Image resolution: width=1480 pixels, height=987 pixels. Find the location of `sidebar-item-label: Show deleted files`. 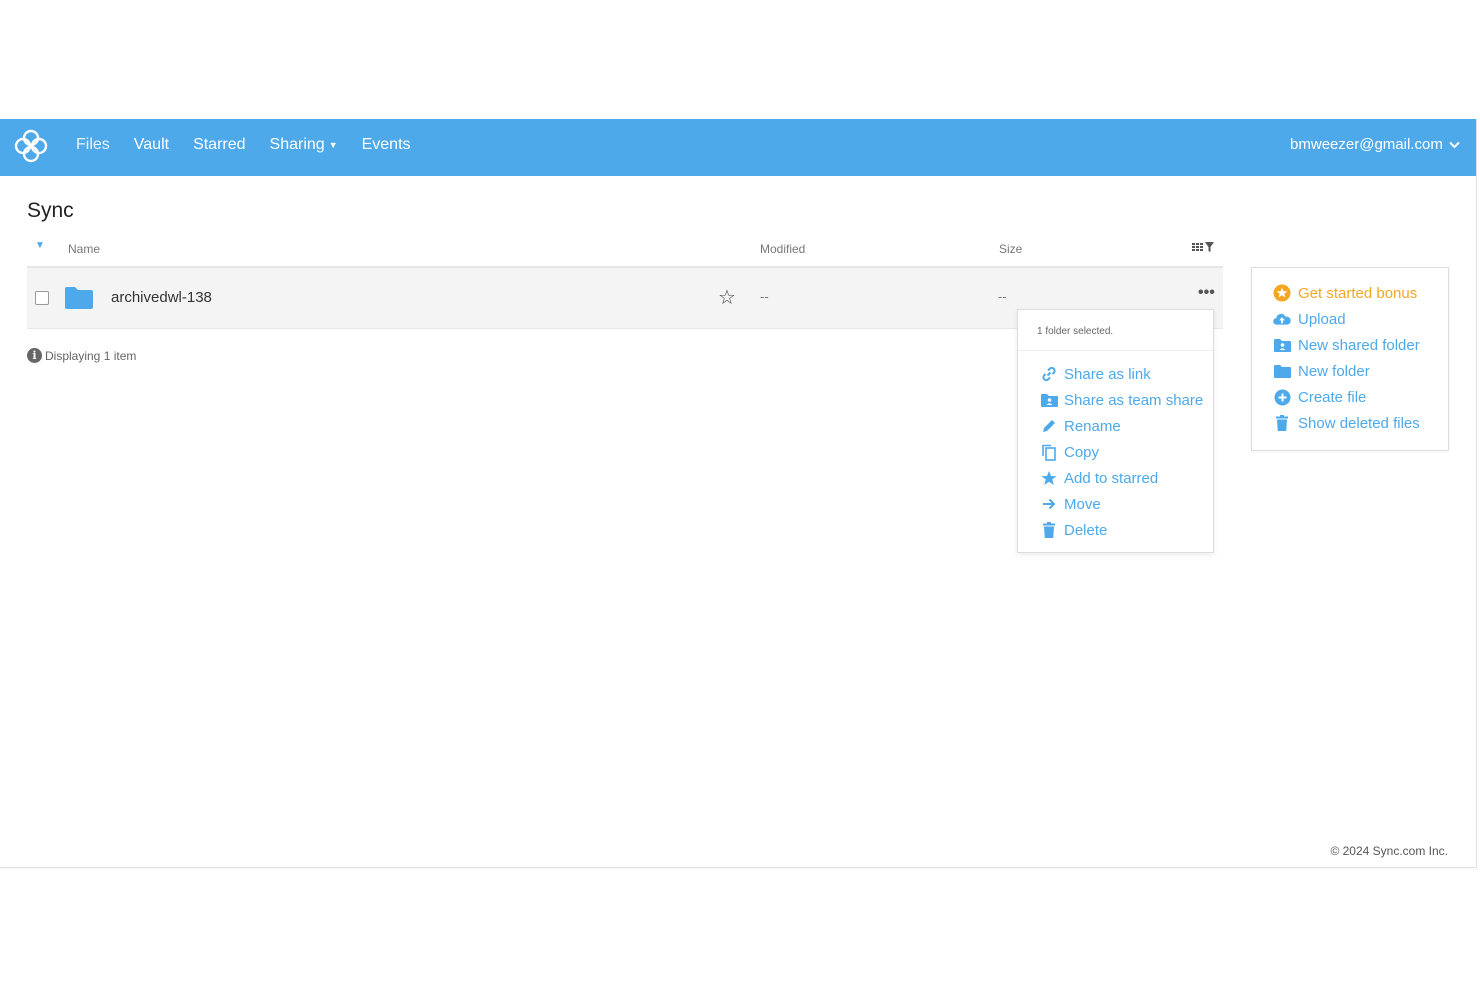

sidebar-item-label: Show deleted files is located at coordinates (1359, 423).